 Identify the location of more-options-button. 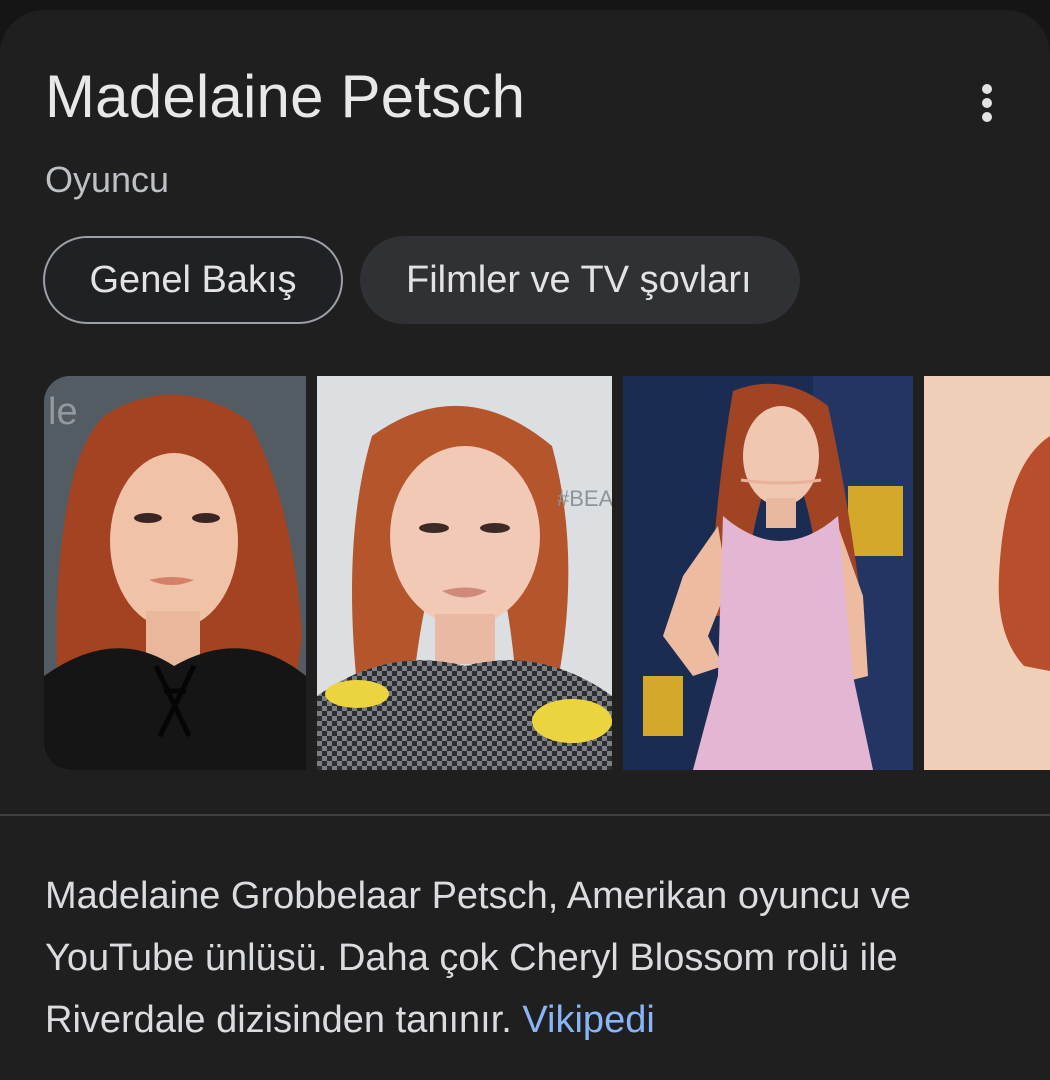
(987, 103).